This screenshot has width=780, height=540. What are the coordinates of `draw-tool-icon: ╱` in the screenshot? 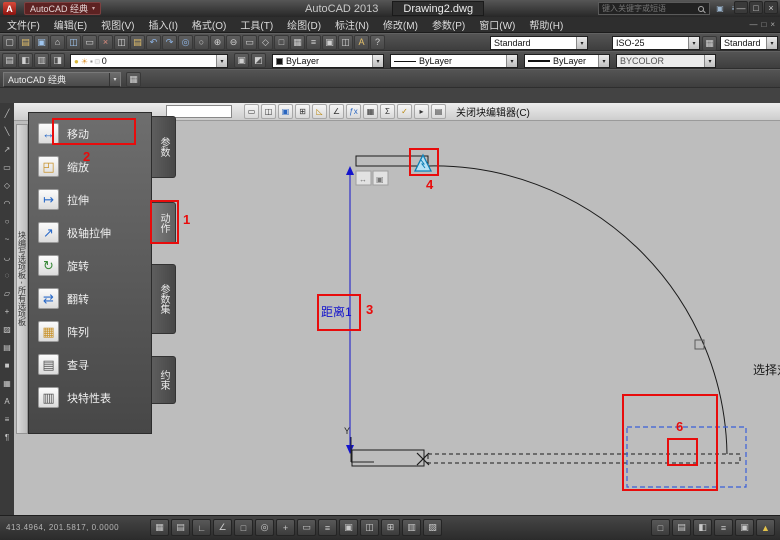 It's located at (7, 113).